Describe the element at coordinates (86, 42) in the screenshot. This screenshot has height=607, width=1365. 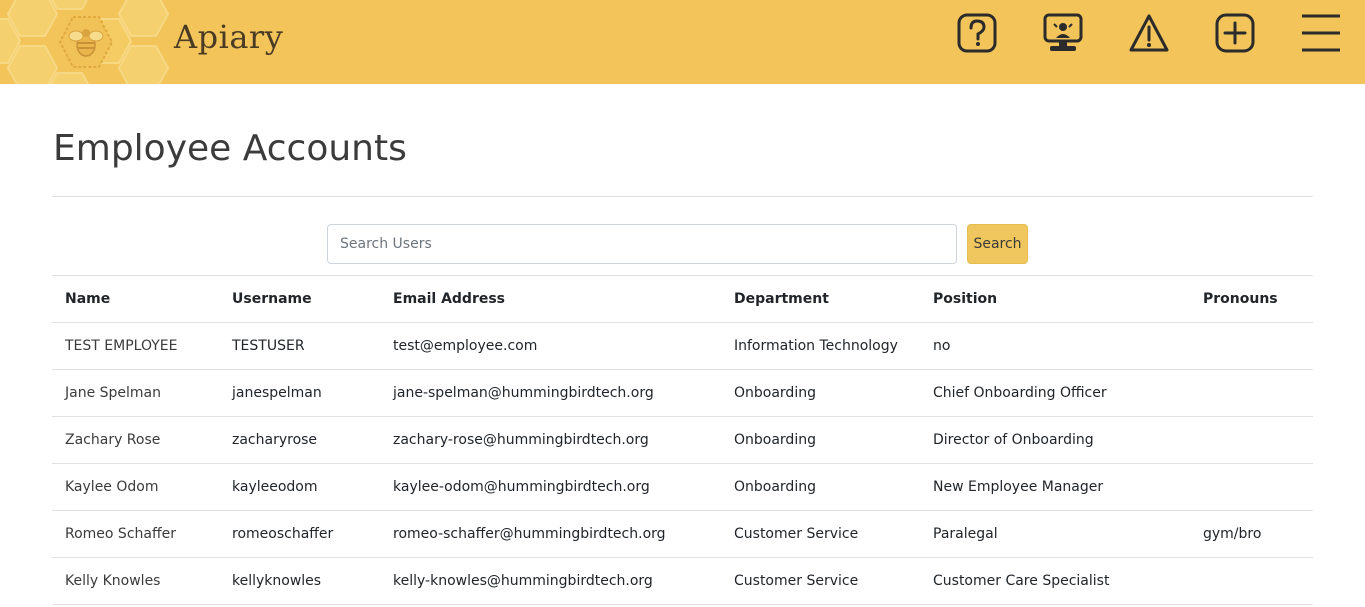
I see `apiary-logo` at that location.